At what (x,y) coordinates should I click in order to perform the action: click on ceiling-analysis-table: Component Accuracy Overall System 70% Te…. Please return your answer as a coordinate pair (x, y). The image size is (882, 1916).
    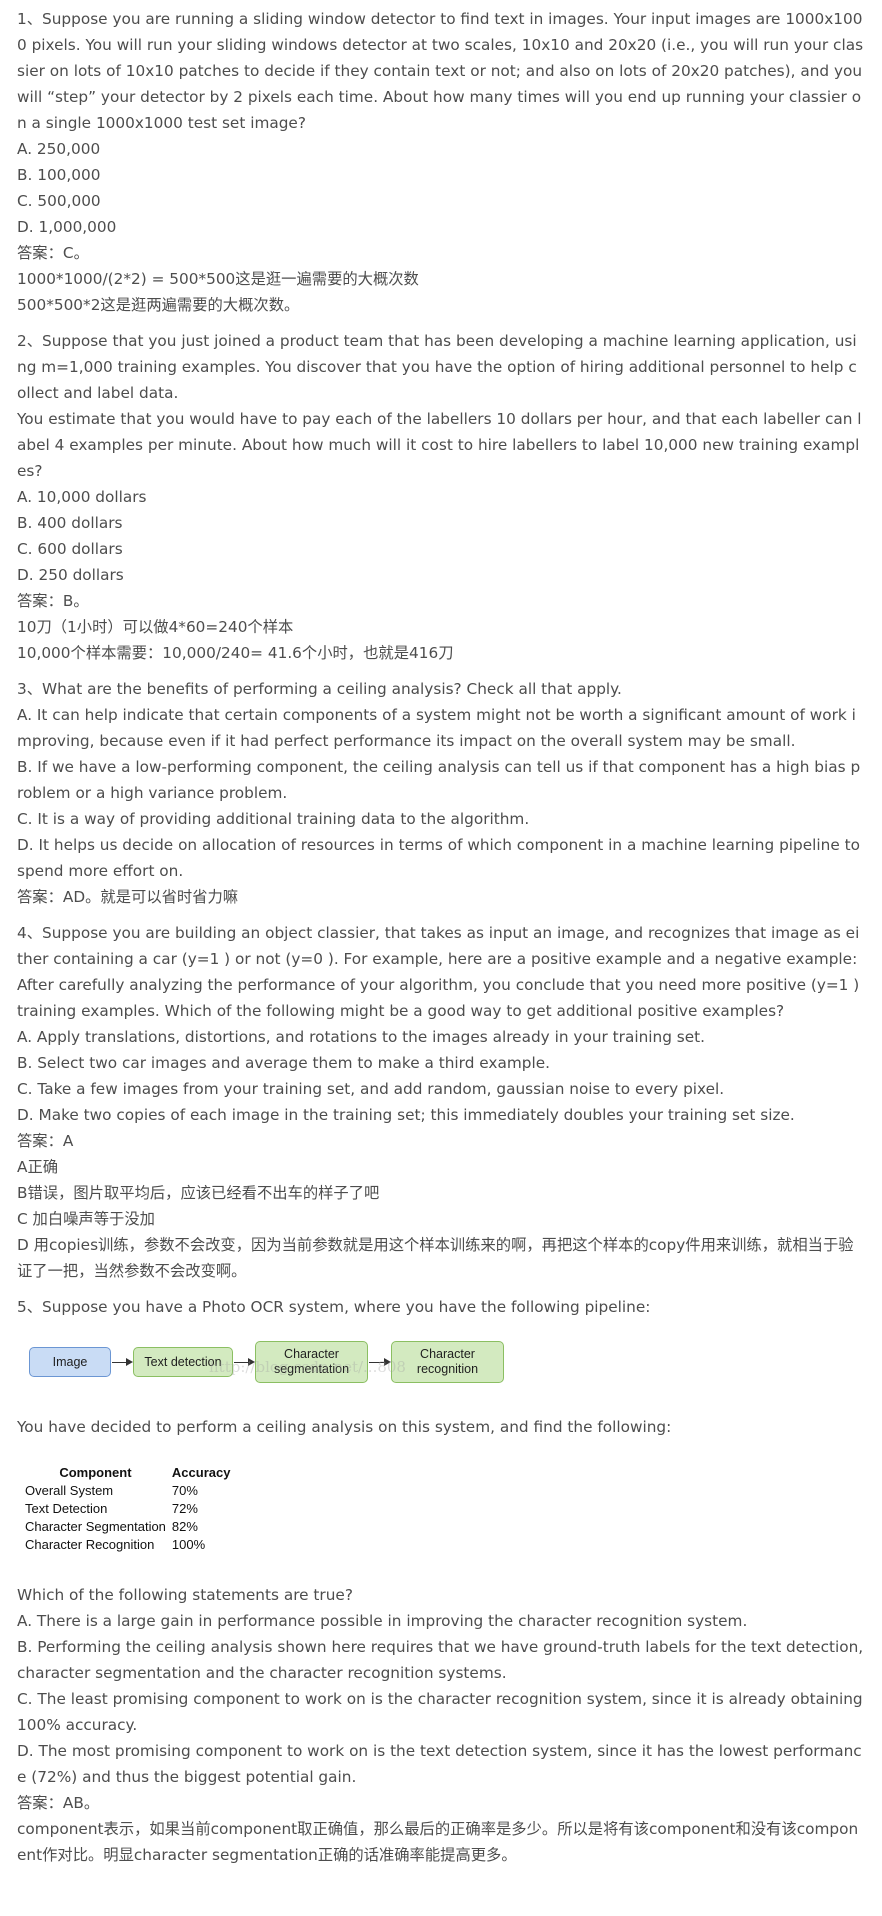
    Looking at the image, I should click on (130, 1509).